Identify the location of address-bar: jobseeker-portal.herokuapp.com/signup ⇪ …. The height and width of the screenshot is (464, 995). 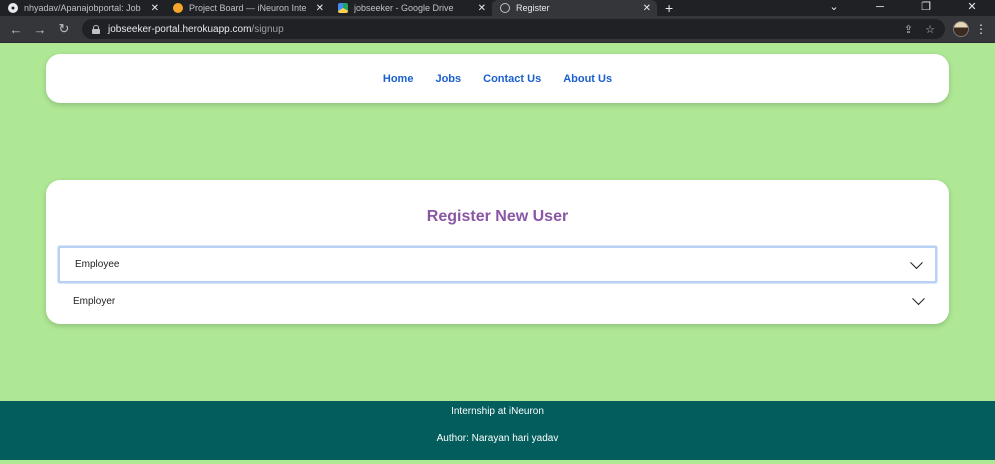
(513, 29).